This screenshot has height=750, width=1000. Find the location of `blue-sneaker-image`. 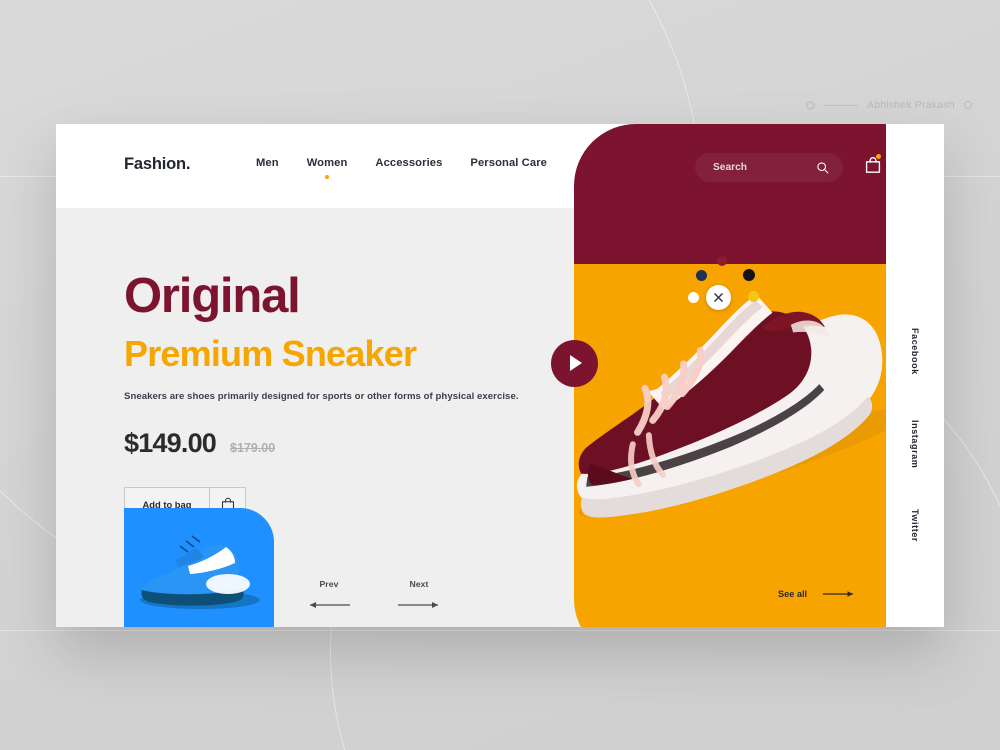

blue-sneaker-image is located at coordinates (199, 572).